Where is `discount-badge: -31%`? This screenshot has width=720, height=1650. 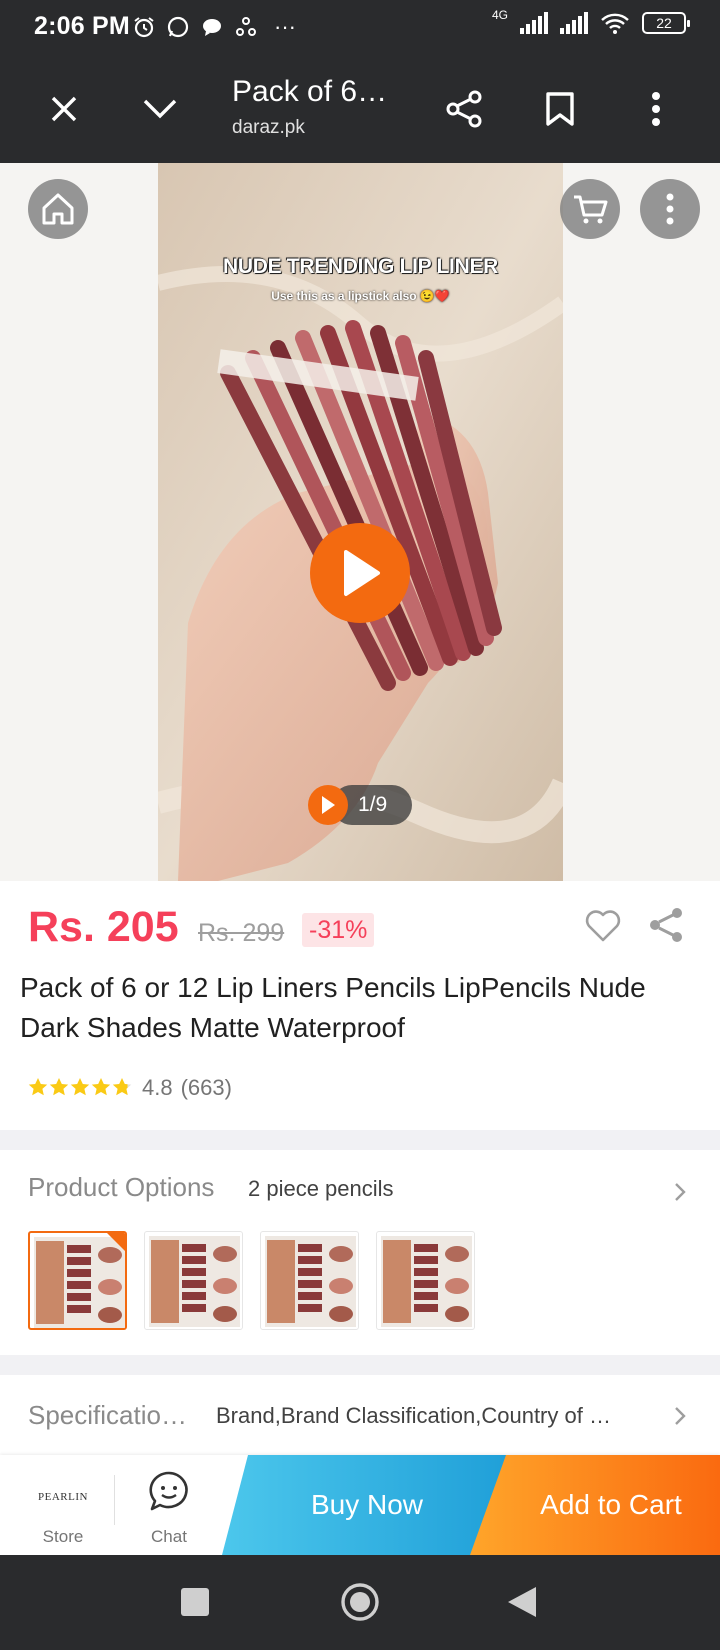
discount-badge: -31% is located at coordinates (338, 930).